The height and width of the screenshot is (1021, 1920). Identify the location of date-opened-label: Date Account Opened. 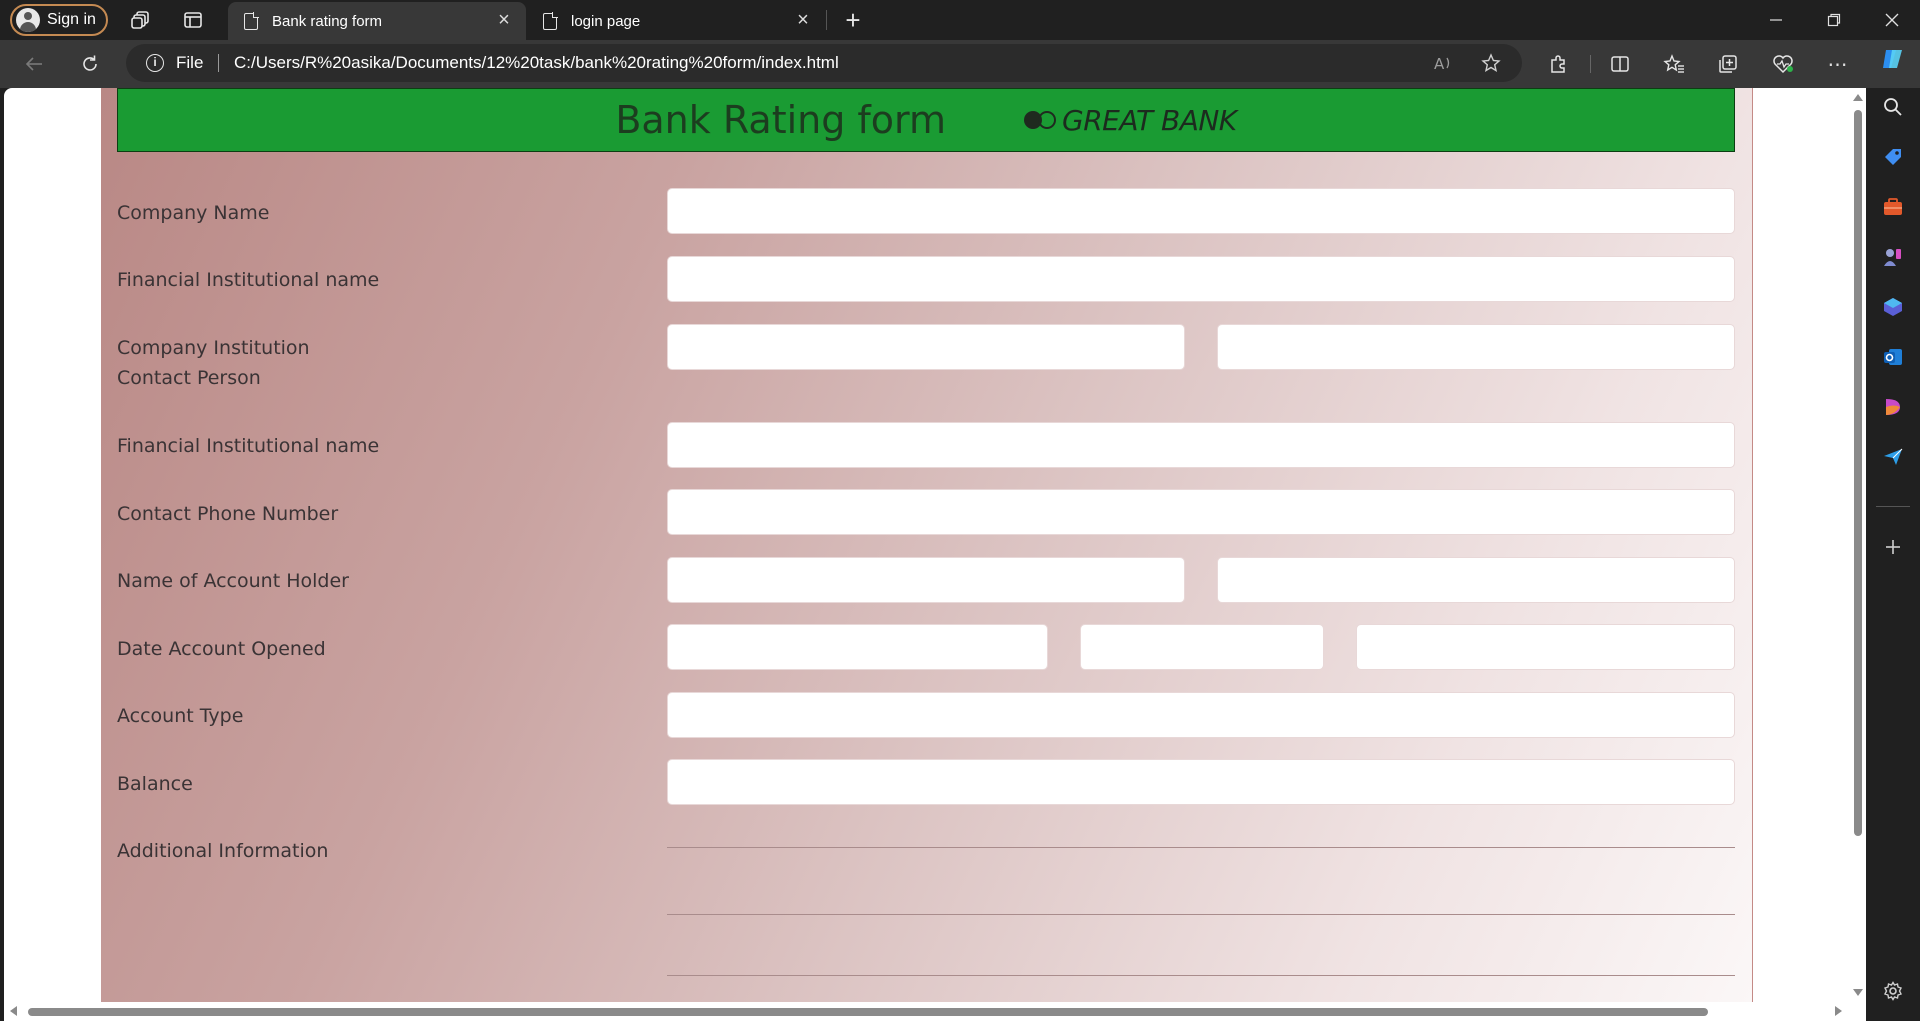
(221, 649).